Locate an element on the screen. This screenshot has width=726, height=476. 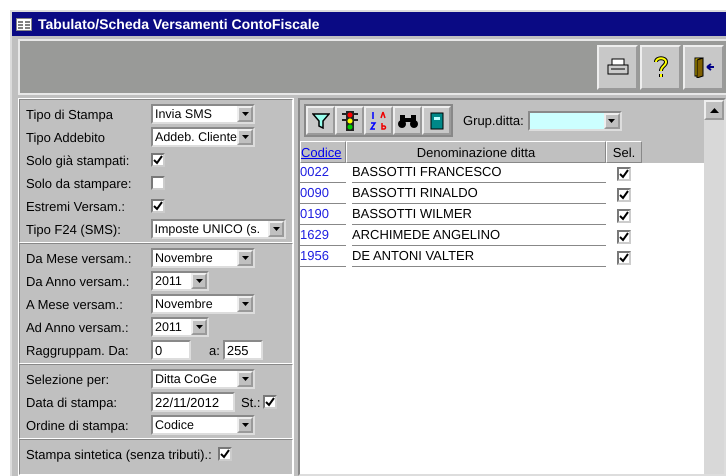
field-label: A Mese versam.: is located at coordinates (75, 304).